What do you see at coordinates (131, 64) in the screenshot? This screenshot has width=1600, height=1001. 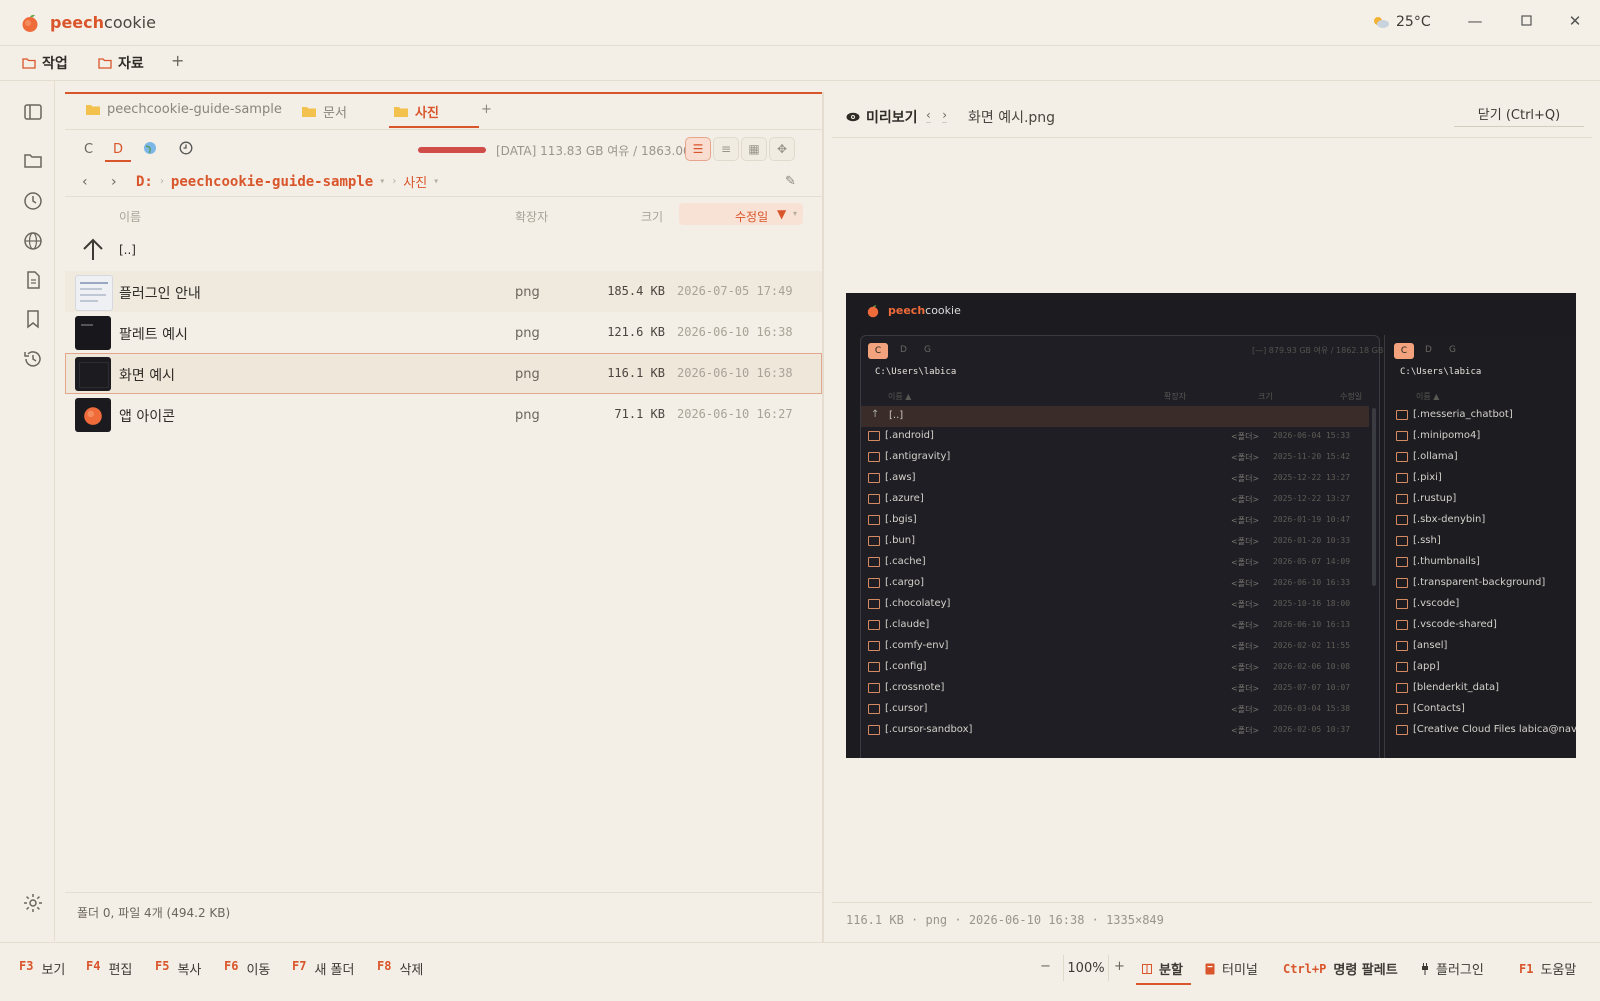 I see `workspace-tab-label: 자료` at bounding box center [131, 64].